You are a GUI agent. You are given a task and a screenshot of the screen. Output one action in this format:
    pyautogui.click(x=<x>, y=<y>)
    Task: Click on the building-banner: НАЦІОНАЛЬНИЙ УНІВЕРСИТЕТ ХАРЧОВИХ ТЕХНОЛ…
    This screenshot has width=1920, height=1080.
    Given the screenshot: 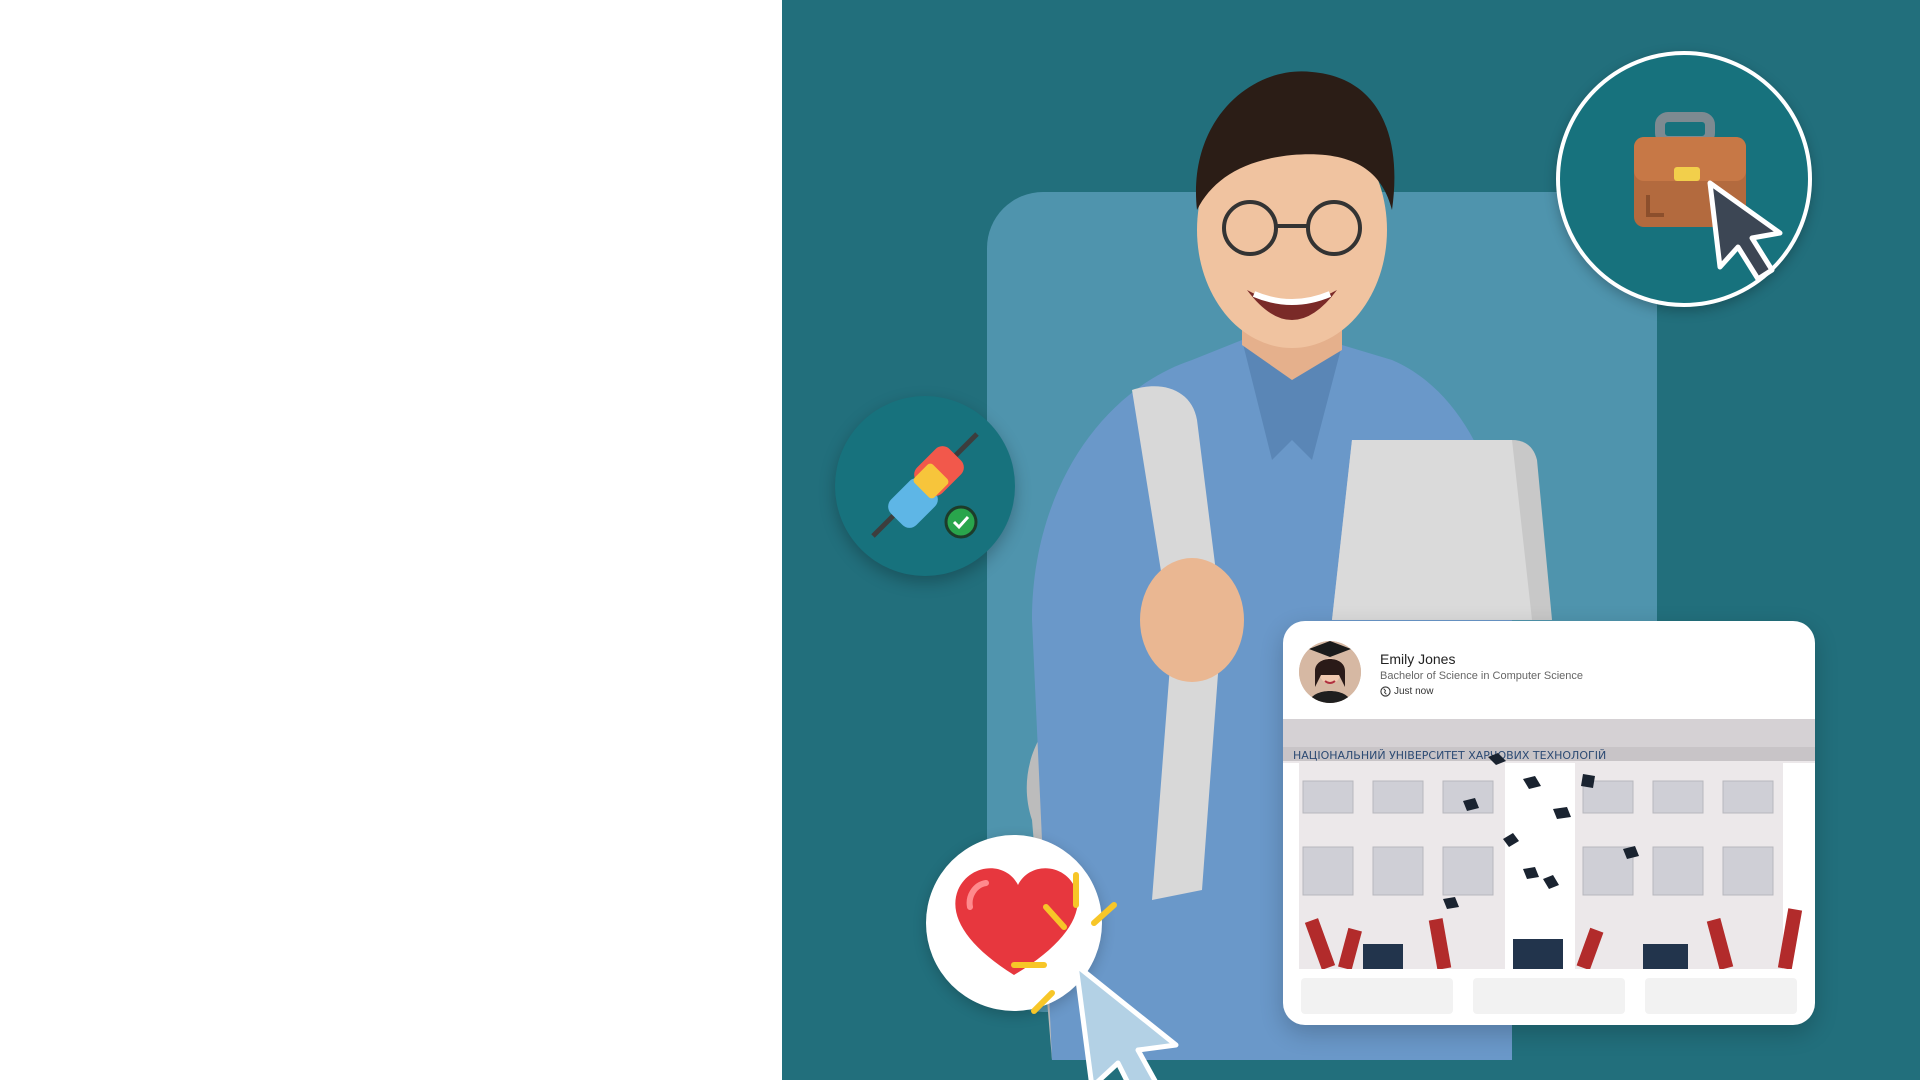 What is the action you would take?
    pyautogui.click(x=1449, y=755)
    